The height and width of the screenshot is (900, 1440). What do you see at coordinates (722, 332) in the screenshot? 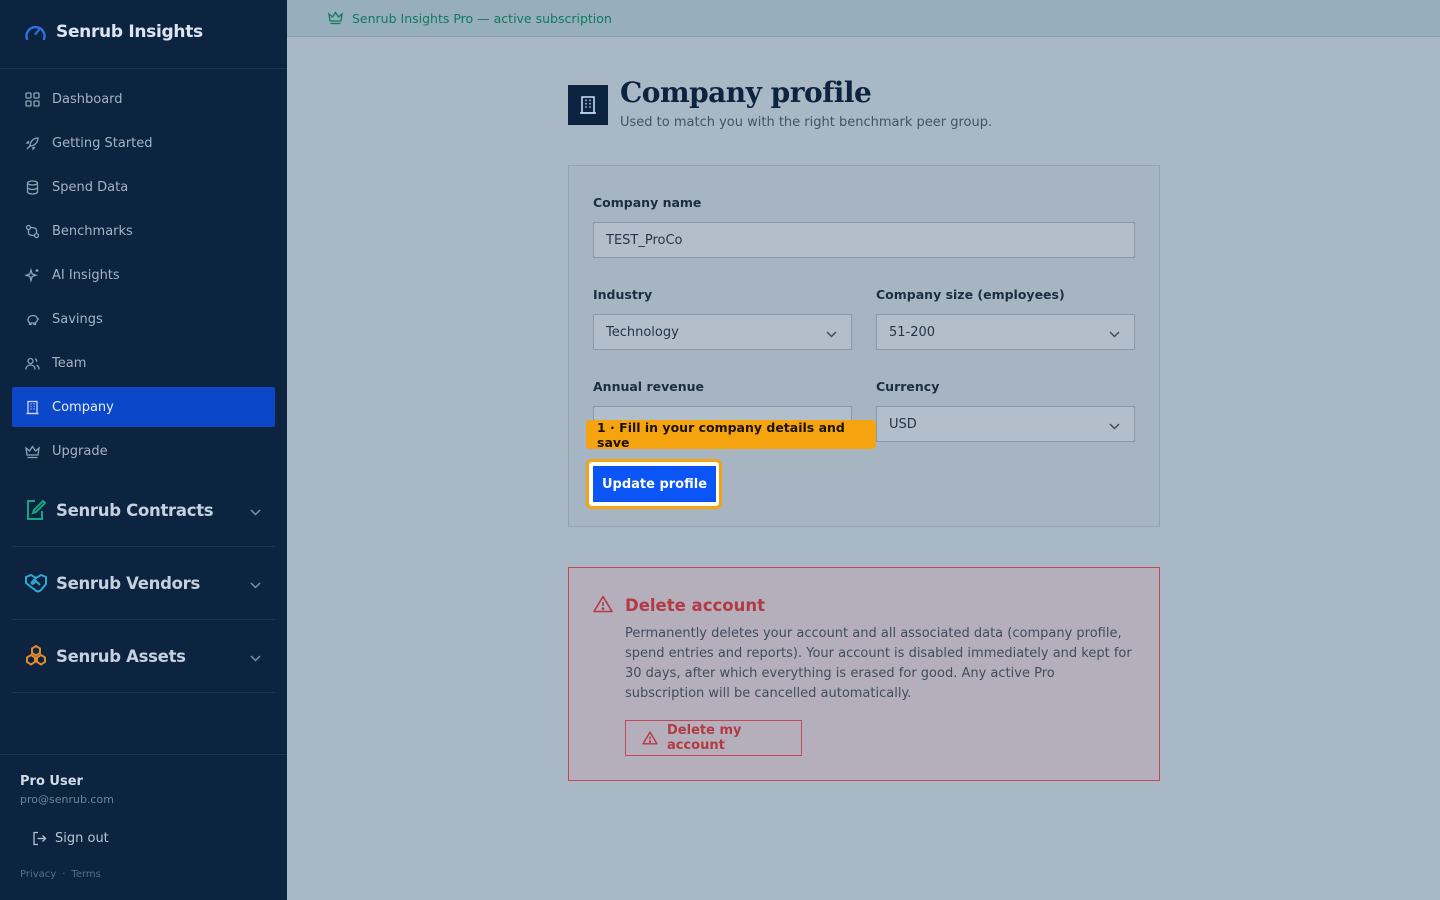
I see `industry-select: Technology` at bounding box center [722, 332].